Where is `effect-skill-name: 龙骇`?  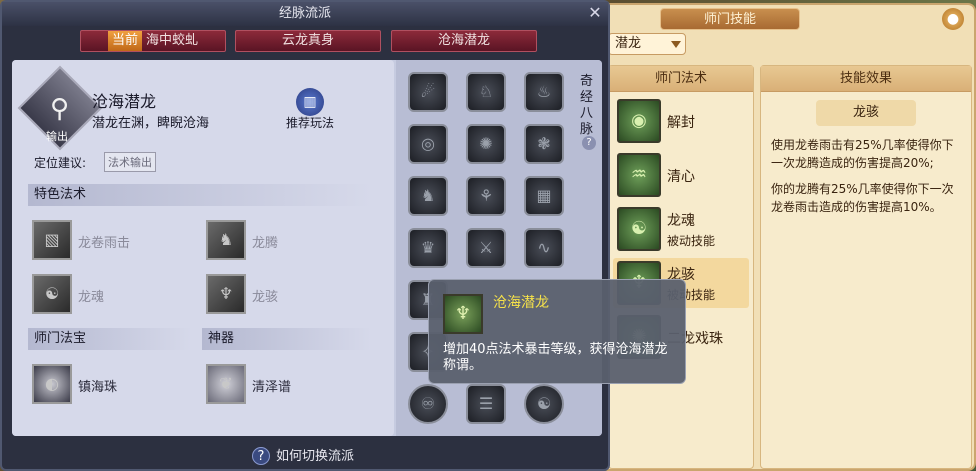 effect-skill-name: 龙骇 is located at coordinates (866, 113).